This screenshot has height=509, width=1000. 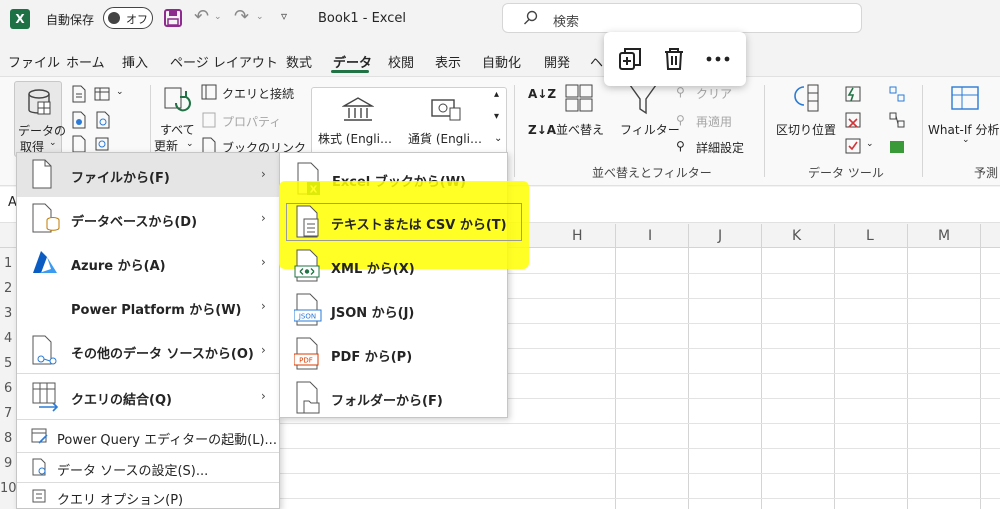 What do you see at coordinates (944, 236) in the screenshot?
I see `column-header-m: M` at bounding box center [944, 236].